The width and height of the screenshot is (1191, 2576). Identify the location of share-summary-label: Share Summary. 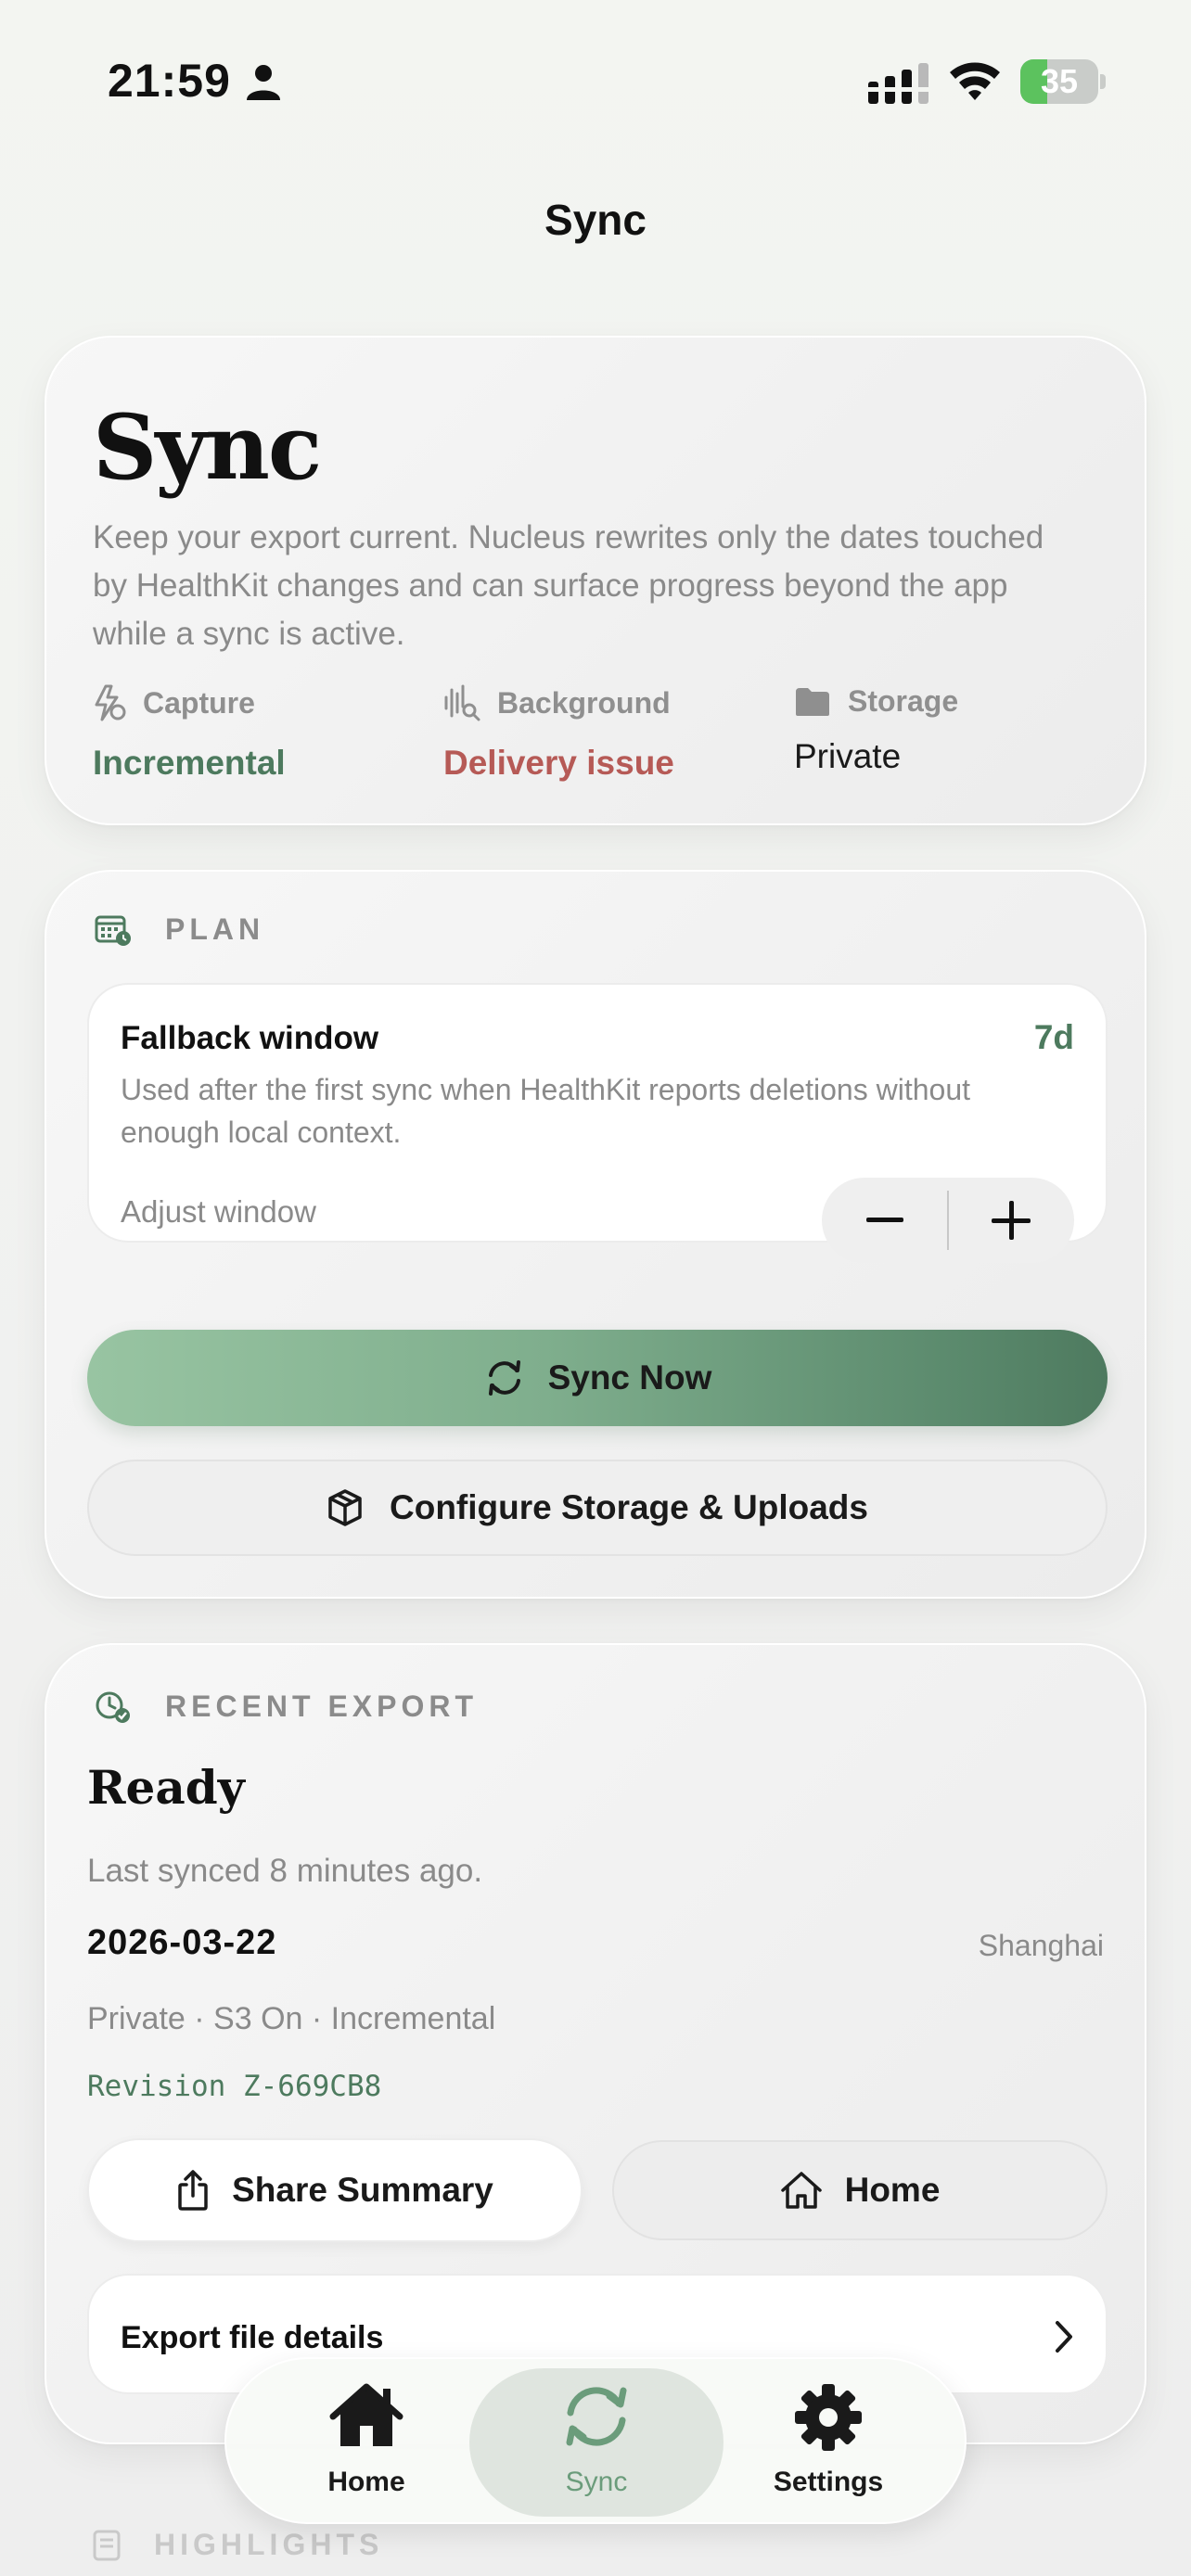
(362, 2190).